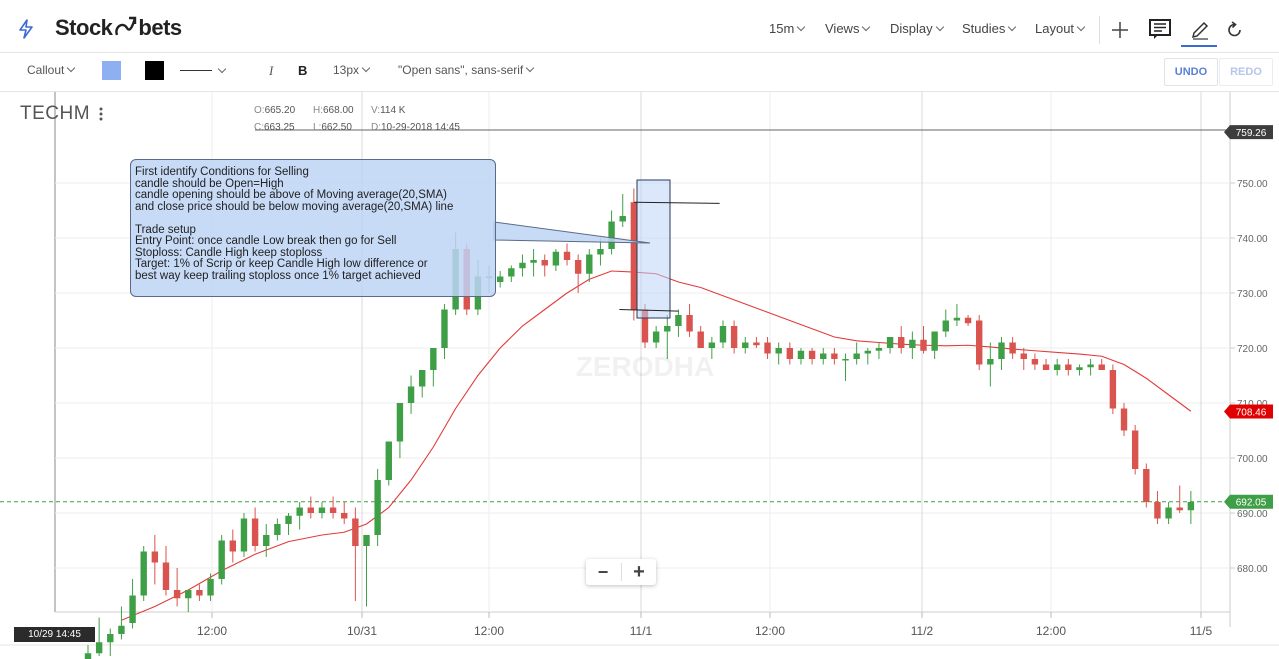 This screenshot has height=659, width=1279. What do you see at coordinates (639, 572) in the screenshot?
I see `zoom-in-button: +` at bounding box center [639, 572].